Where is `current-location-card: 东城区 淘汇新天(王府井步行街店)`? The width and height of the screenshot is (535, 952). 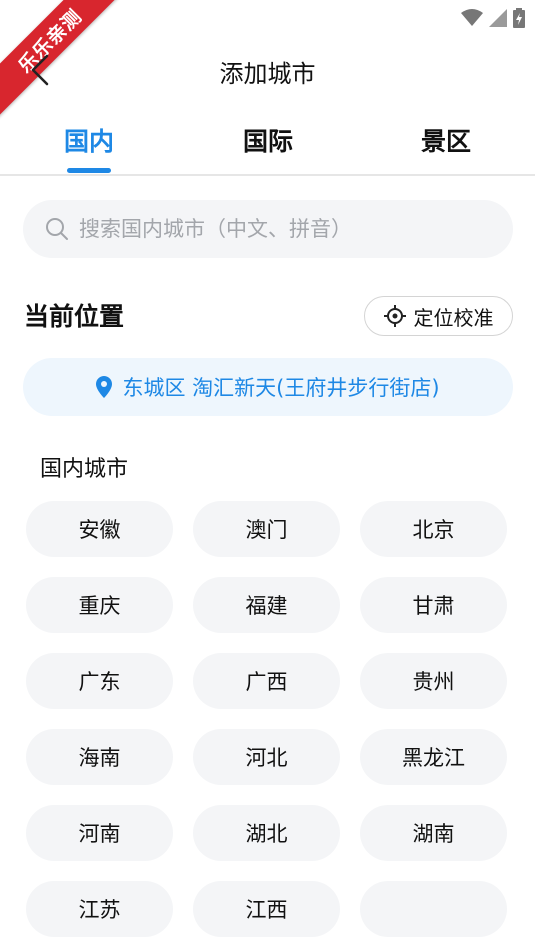 current-location-card: 东城区 淘汇新天(王府井步行街店) is located at coordinates (268, 387).